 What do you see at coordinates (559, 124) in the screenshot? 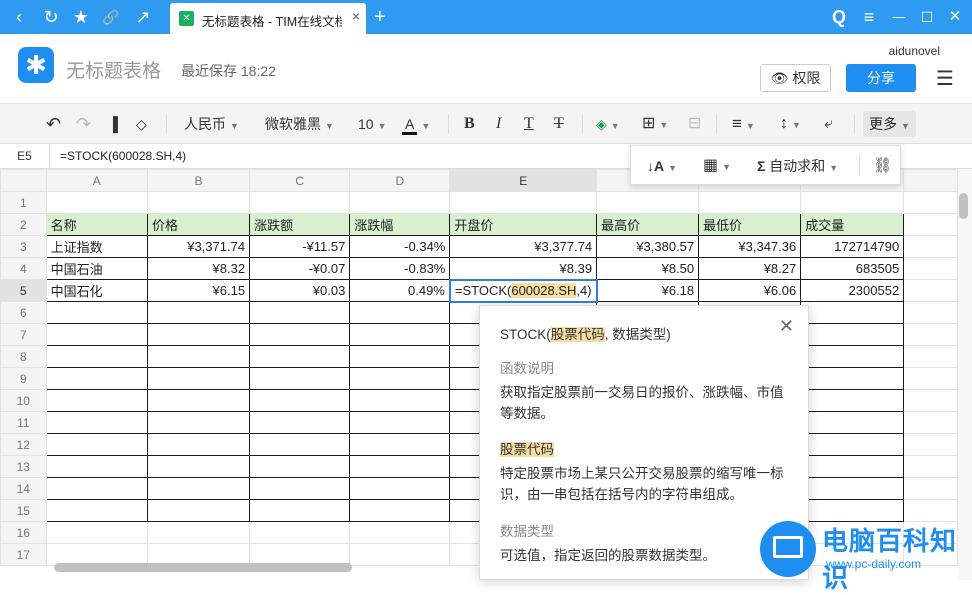
I see `strikethrough-icon: T` at bounding box center [559, 124].